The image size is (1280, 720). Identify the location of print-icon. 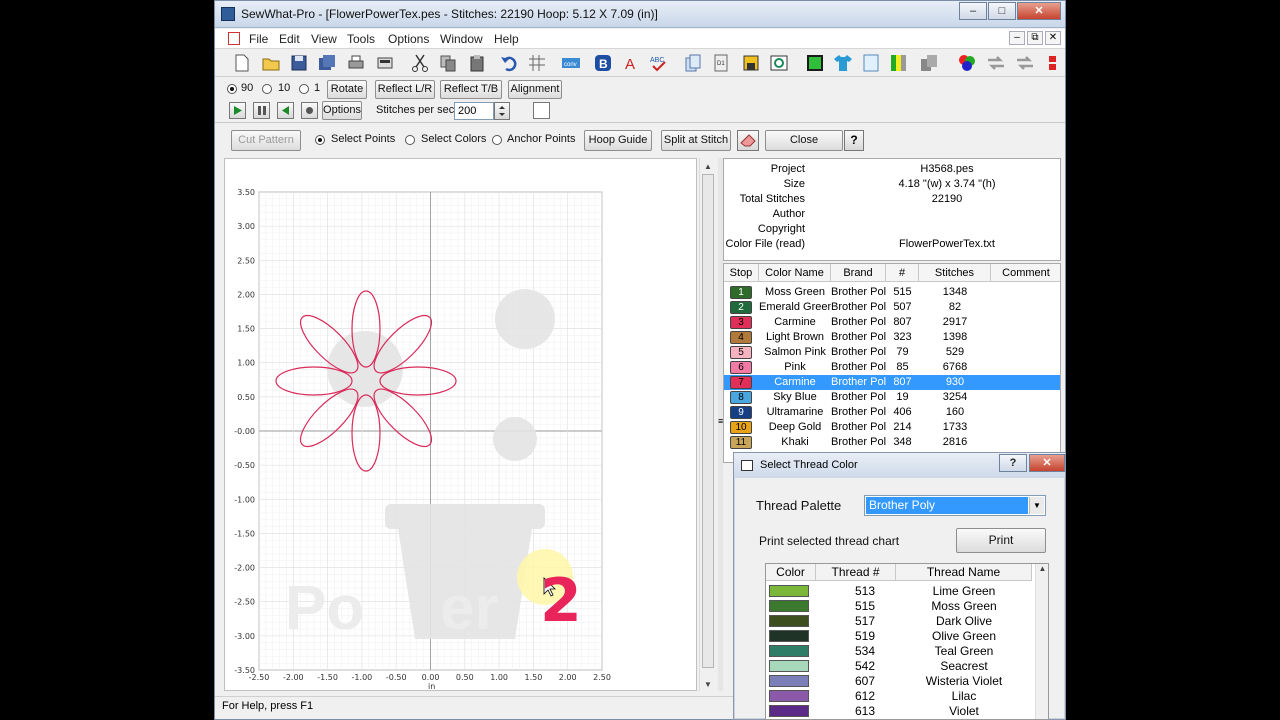
(356, 63).